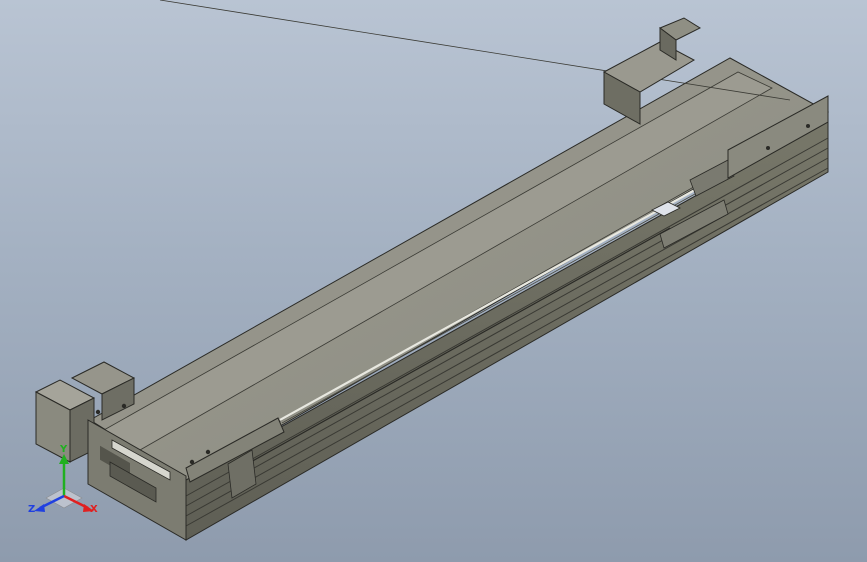 The image size is (867, 562). Describe the element at coordinates (94, 509) in the screenshot. I see `triad-x-label: X` at that location.